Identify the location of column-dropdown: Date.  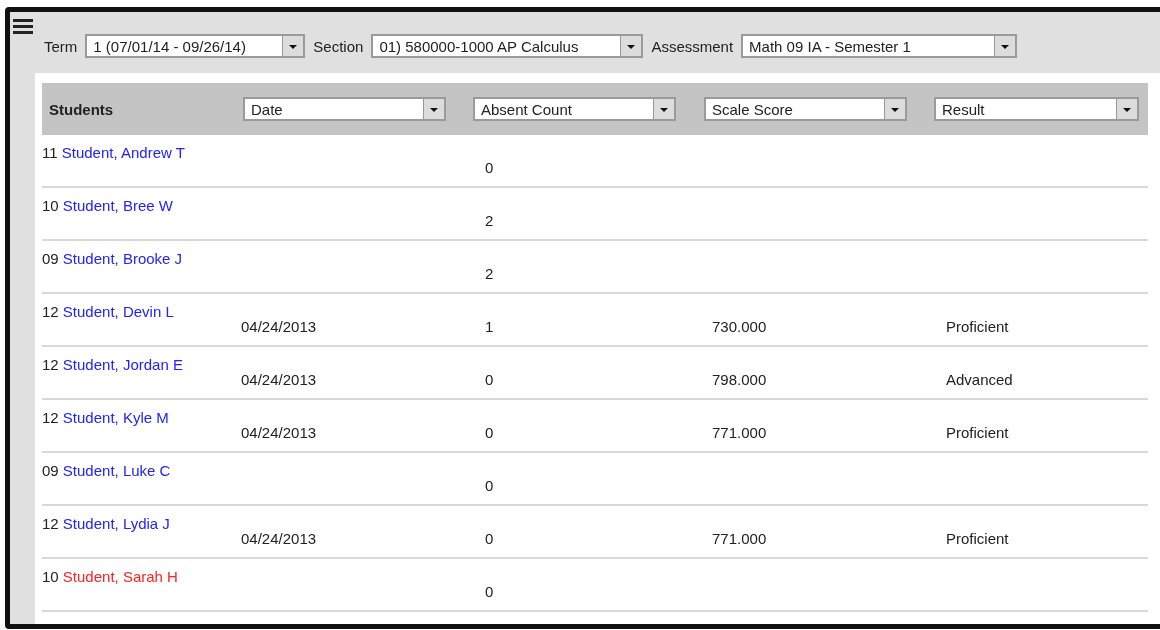
(344, 109).